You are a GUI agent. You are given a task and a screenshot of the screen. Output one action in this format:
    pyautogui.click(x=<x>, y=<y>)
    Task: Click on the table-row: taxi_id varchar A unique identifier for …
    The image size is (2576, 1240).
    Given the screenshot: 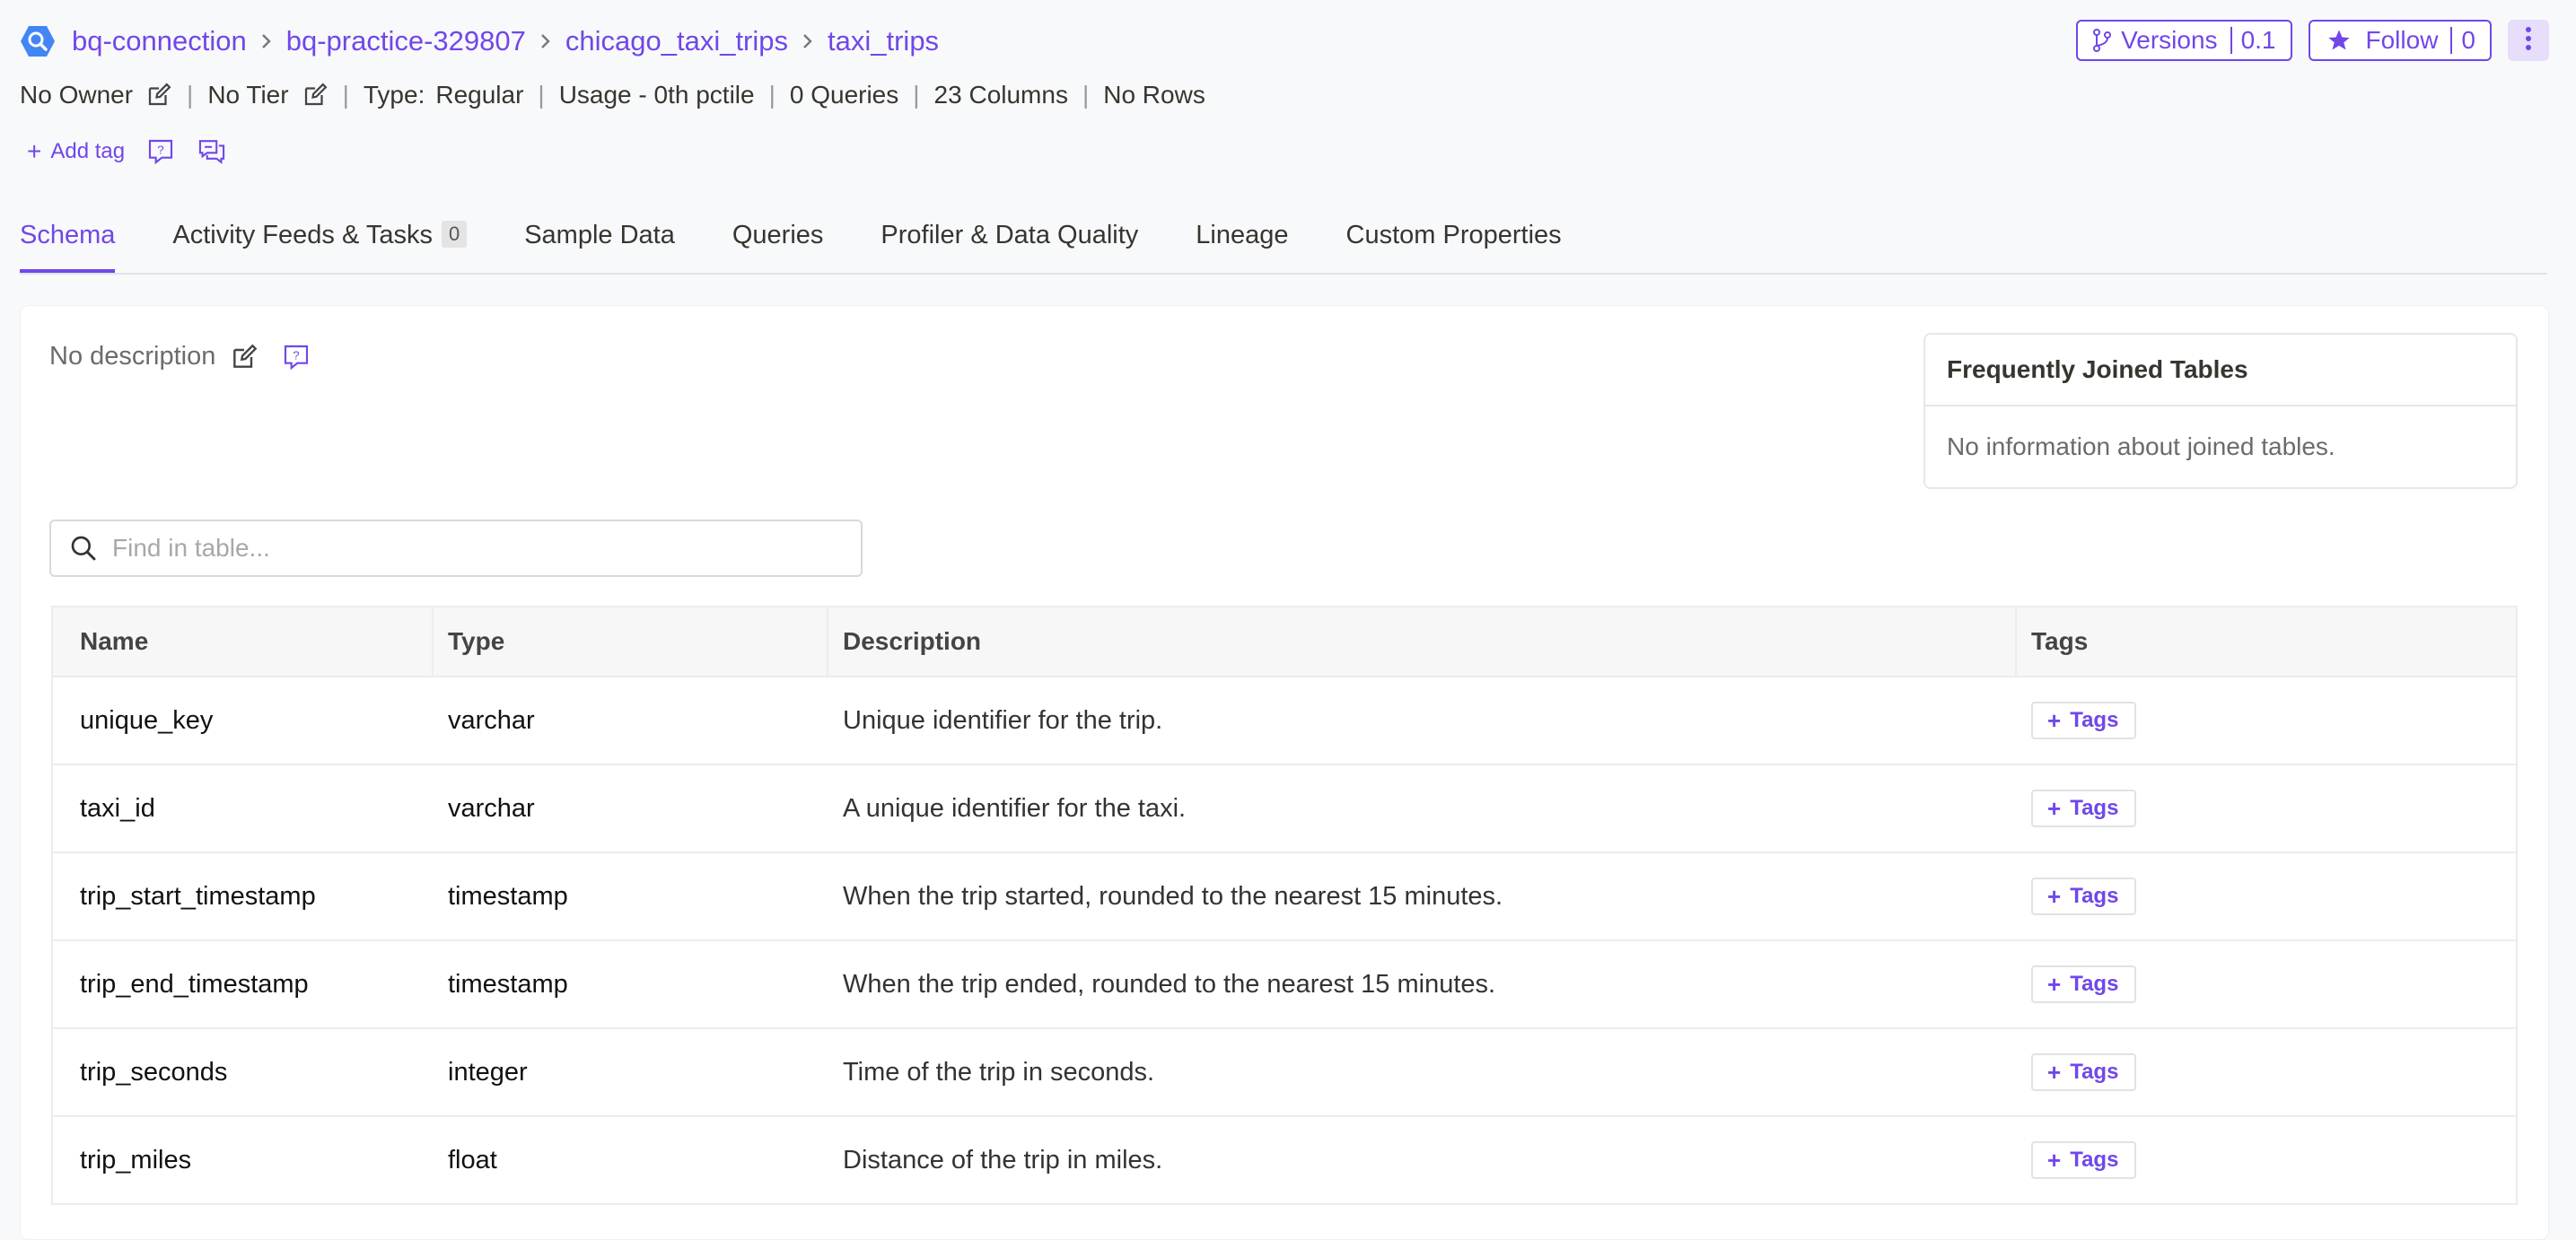 What is the action you would take?
    pyautogui.click(x=1284, y=809)
    